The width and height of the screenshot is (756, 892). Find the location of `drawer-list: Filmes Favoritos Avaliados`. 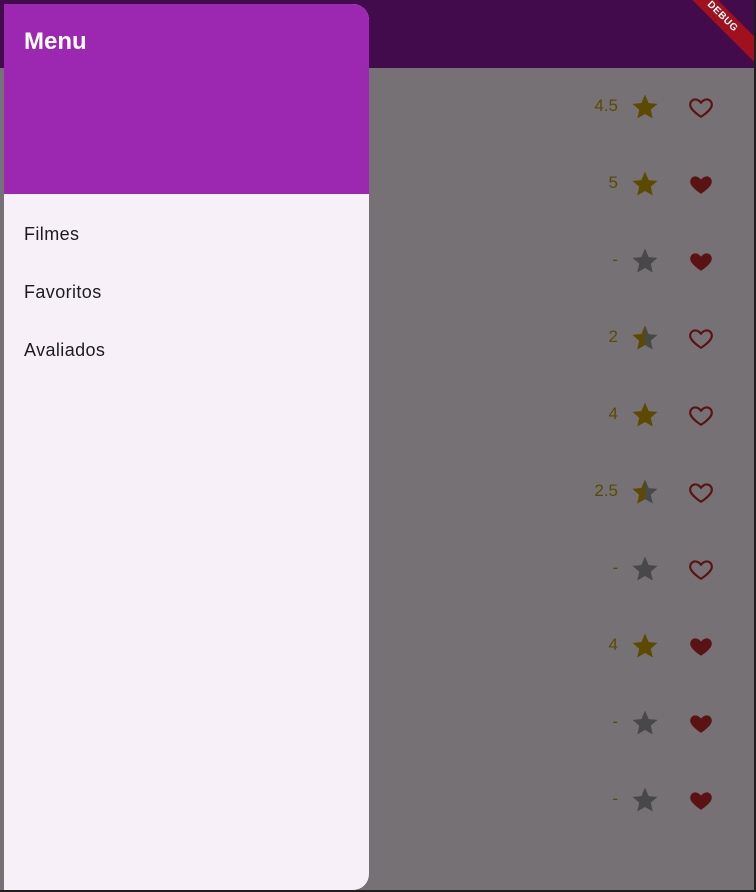

drawer-list: Filmes Favoritos Avaliados is located at coordinates (186, 286).